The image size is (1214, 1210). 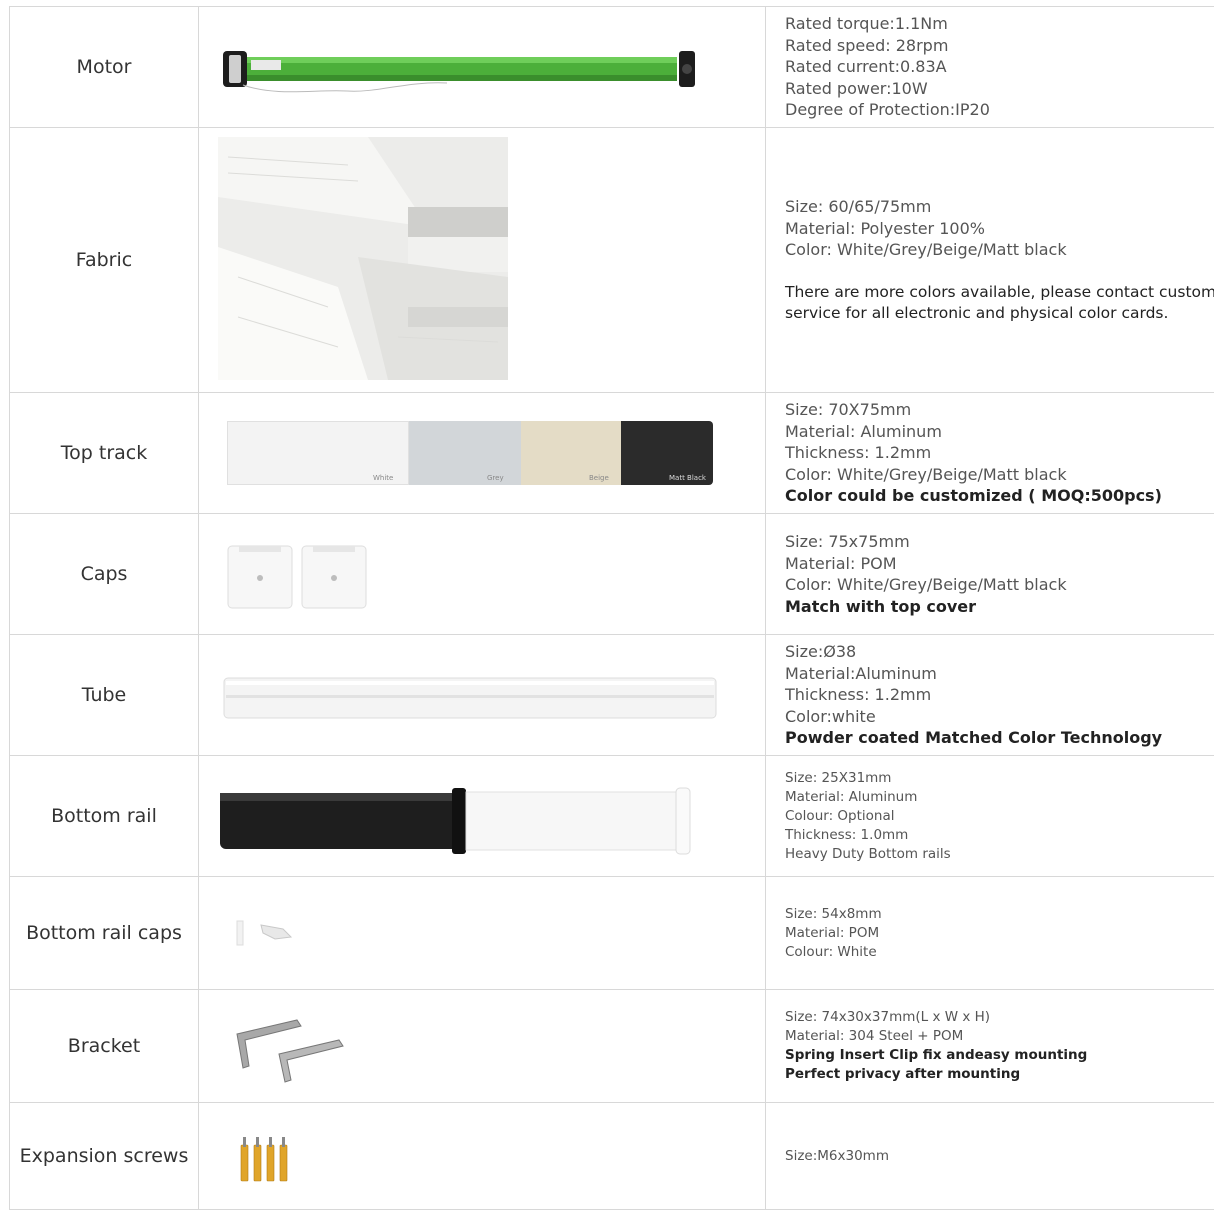 I want to click on spec-line: Size: 70X75mm, so click(x=999, y=410).